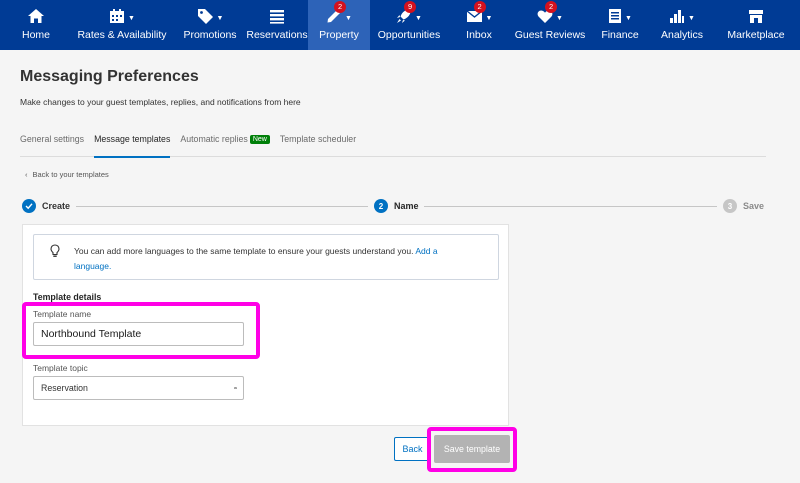  Describe the element at coordinates (36, 16) in the screenshot. I see `home-icon` at that location.